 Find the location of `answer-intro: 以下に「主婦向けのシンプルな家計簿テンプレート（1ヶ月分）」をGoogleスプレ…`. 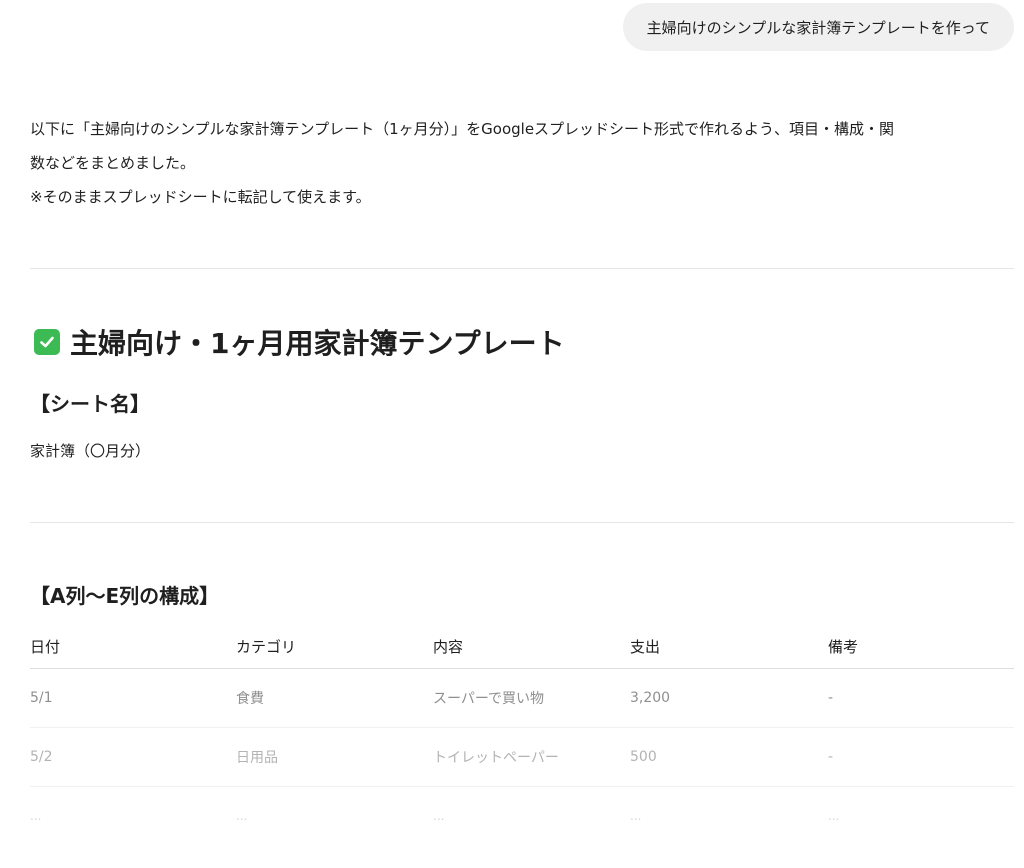

answer-intro: 以下に「主婦向けのシンプルな家計簿テンプレート（1ヶ月分）」をGoogleスプレ… is located at coordinates (522, 163).